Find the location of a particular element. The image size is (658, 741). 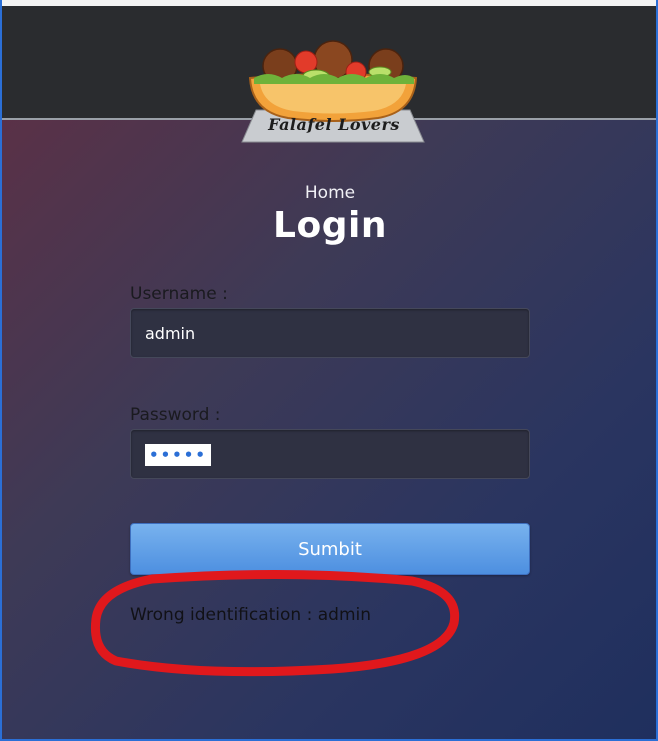

breadcrumb-home: Home is located at coordinates (329, 193).